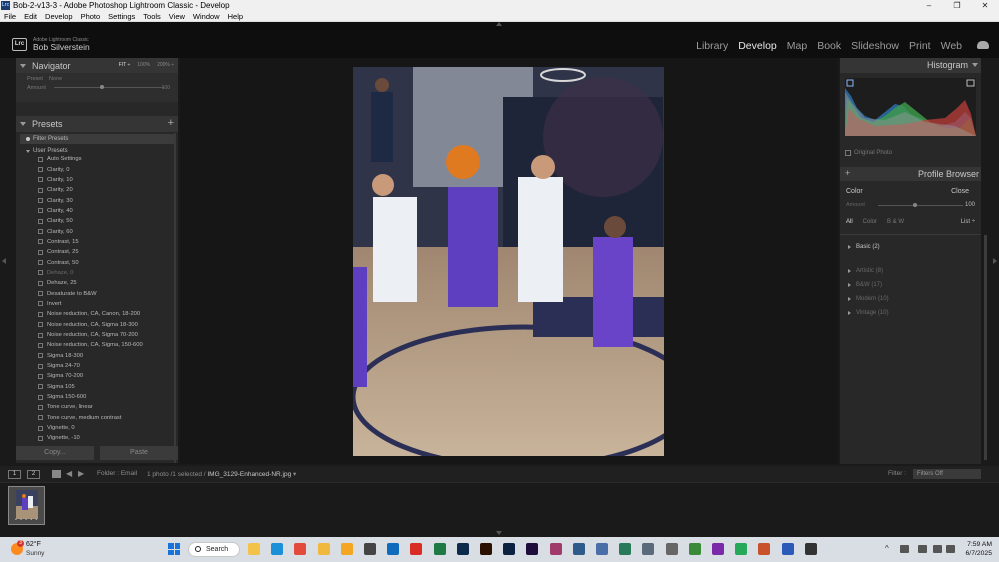 This screenshot has width=999, height=562. I want to click on preset-item: Contrast, 50, so click(97, 262).